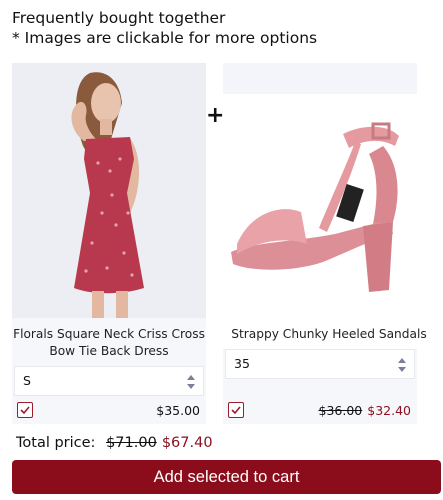 This screenshot has height=500, width=443. Describe the element at coordinates (320, 364) in the screenshot. I see `size-select-sandals: 35` at that location.